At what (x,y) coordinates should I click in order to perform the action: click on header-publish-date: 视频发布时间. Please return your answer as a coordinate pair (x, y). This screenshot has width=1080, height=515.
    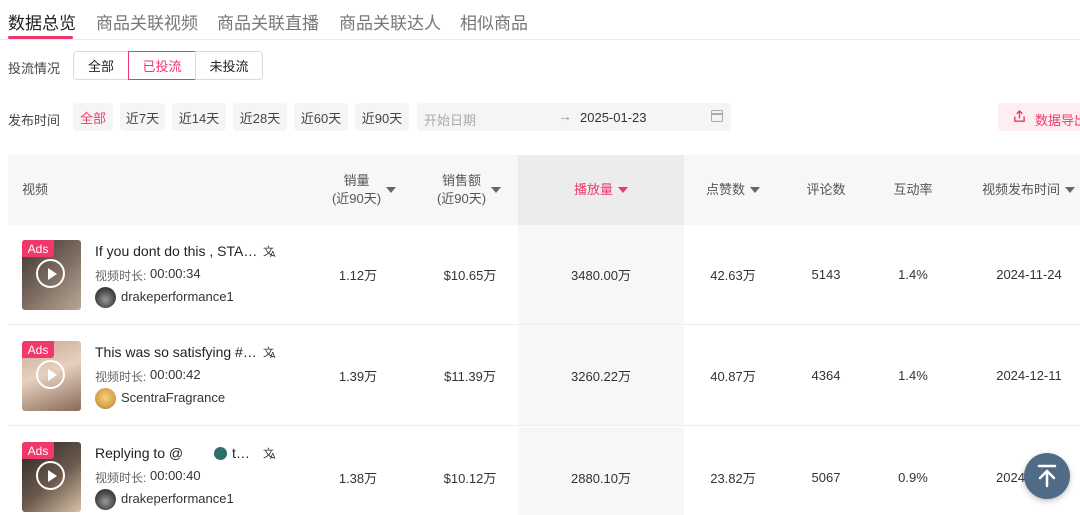
    Looking at the image, I should click on (1023, 190).